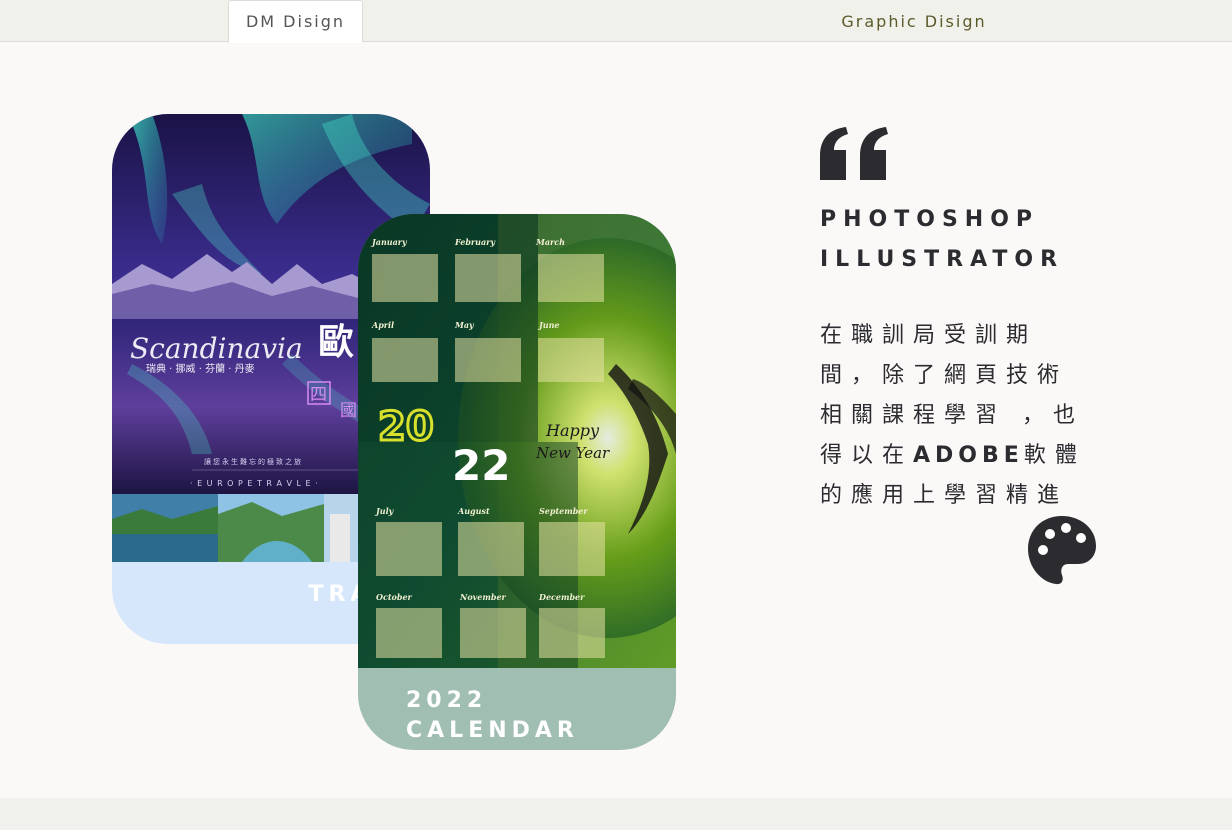 Image resolution: width=1232 pixels, height=830 pixels. Describe the element at coordinates (382, 325) in the screenshot. I see `svg-text: April` at that location.